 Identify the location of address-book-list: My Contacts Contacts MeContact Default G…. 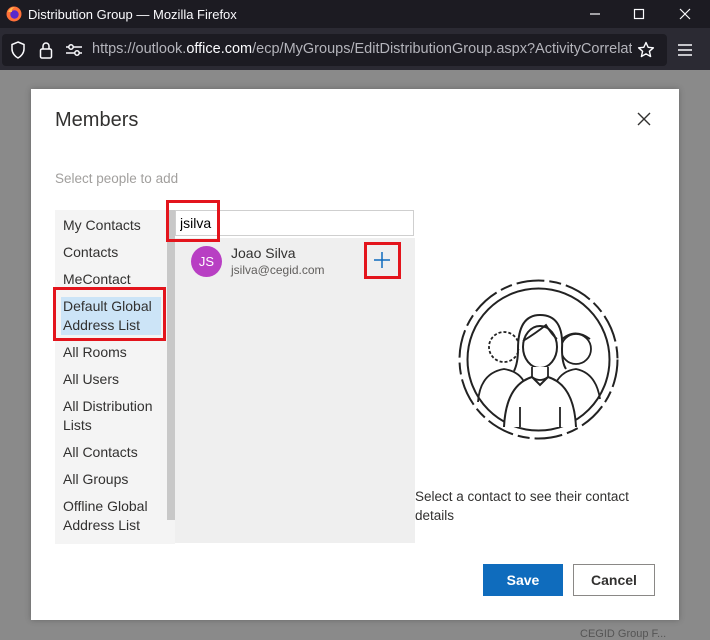
(115, 377).